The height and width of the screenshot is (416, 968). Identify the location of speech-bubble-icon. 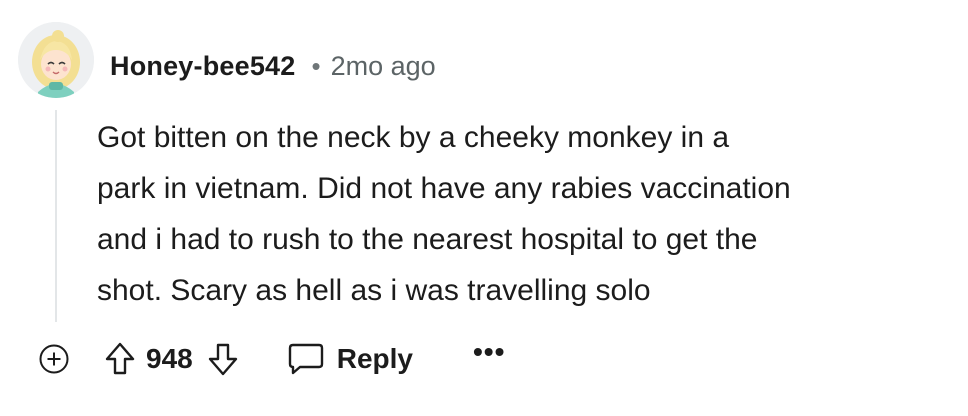
(305, 359).